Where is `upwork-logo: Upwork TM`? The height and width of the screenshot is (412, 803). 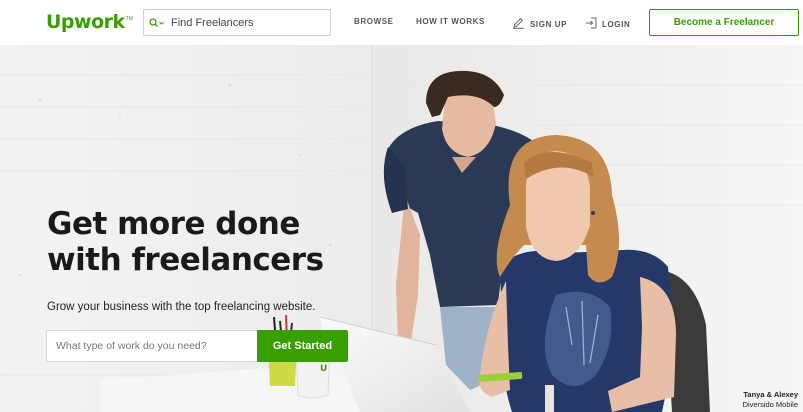
upwork-logo: Upwork TM is located at coordinates (89, 22).